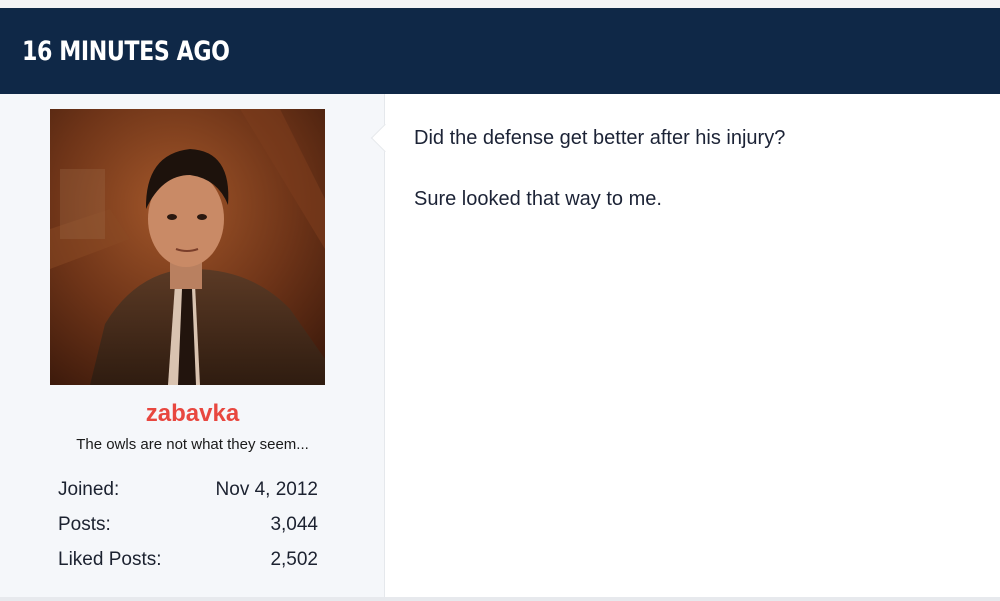 This screenshot has height=601, width=1000. Describe the element at coordinates (500, 599) in the screenshot. I see `bottom-divider` at that location.